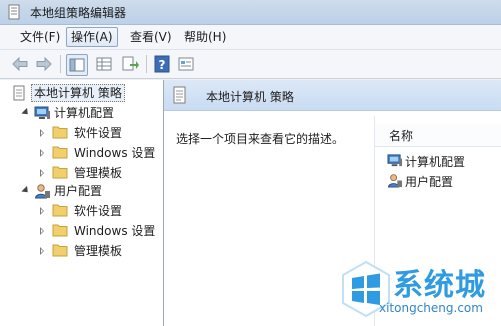 This screenshot has height=326, width=501. I want to click on menu-bar: 文件(F) 操作(A) 查看(V) 帮助(H), so click(250, 37).